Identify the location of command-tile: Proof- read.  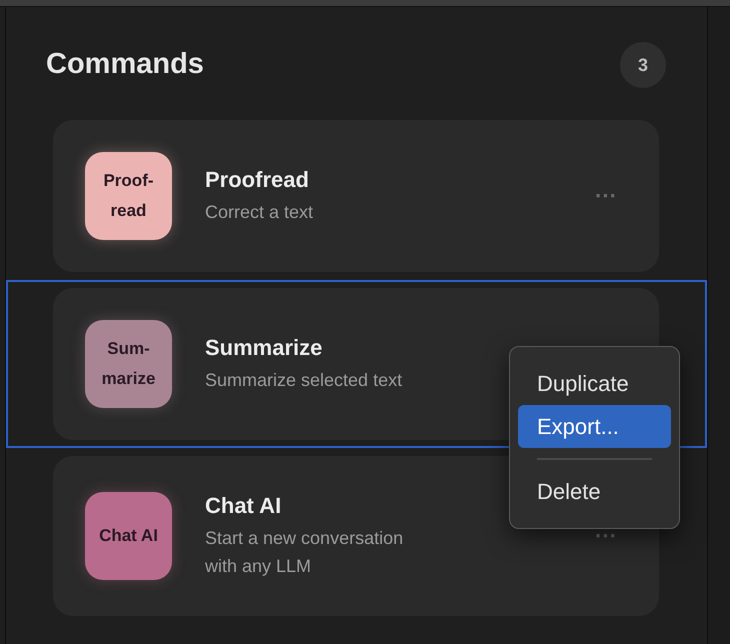
(128, 196).